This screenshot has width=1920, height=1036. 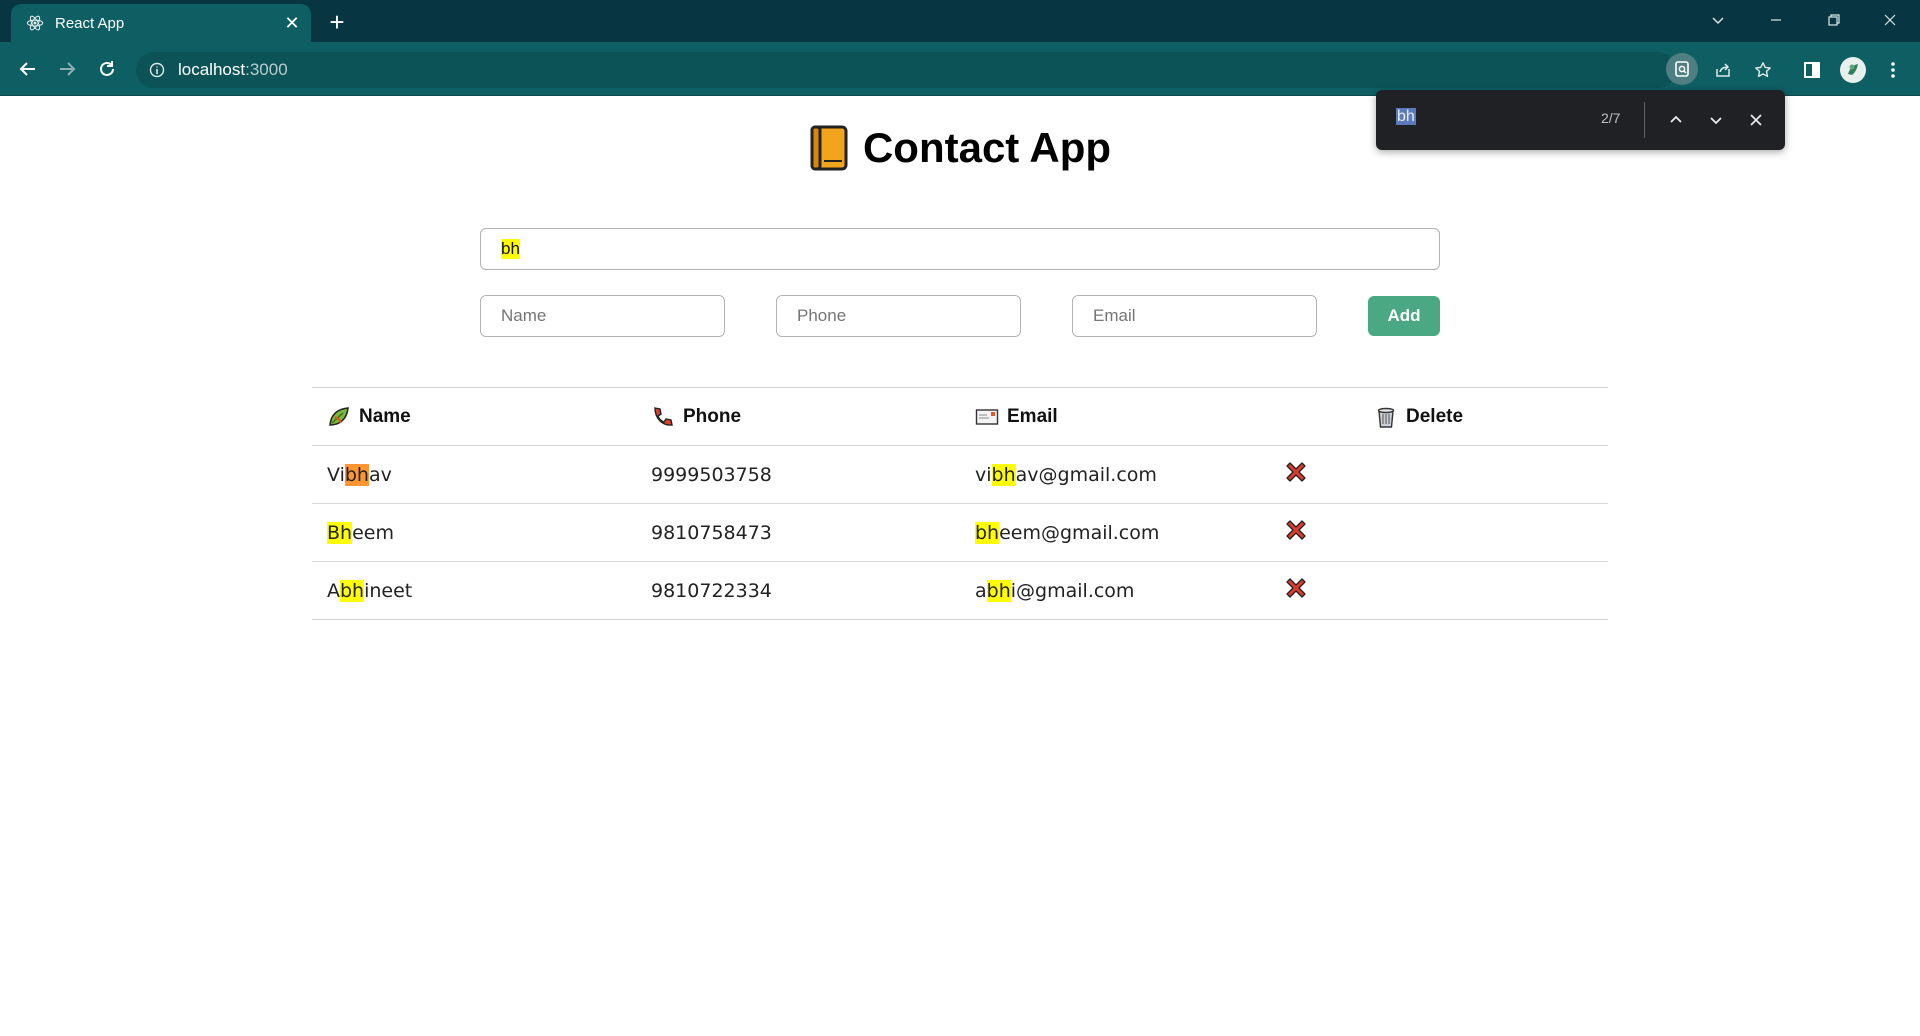 I want to click on contact-phone: 9810722334, so click(x=798, y=590).